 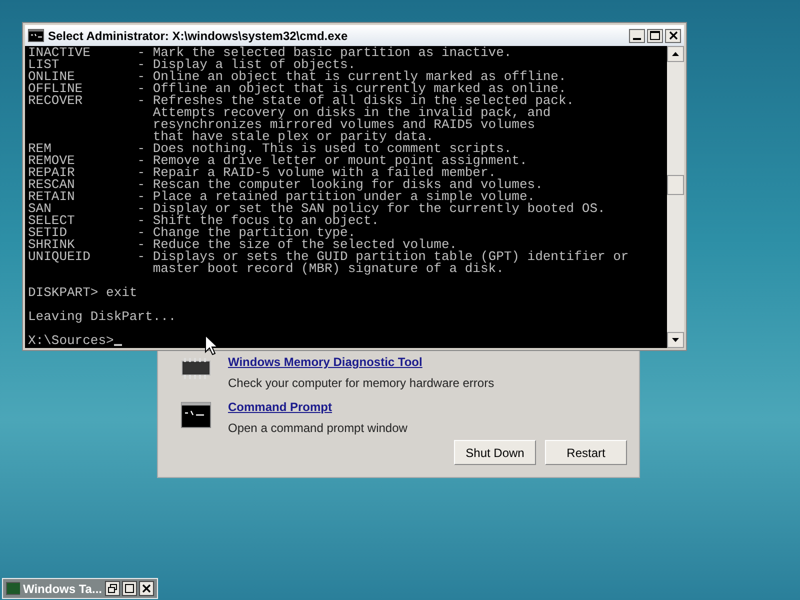 I want to click on scroll-down-button, so click(x=675, y=340).